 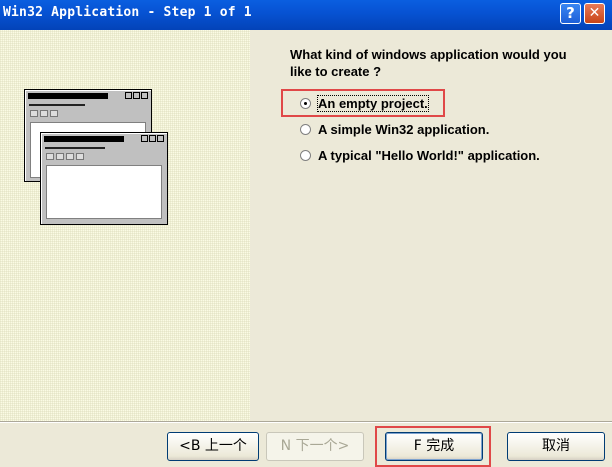 I want to click on finish-button: F 完成, so click(x=434, y=446).